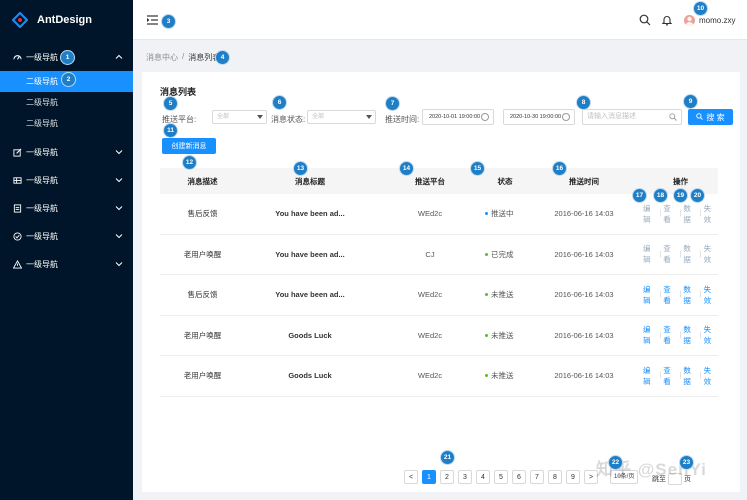 This screenshot has width=747, height=500. Describe the element at coordinates (430, 254) in the screenshot. I see `message-platform: CJ` at that location.